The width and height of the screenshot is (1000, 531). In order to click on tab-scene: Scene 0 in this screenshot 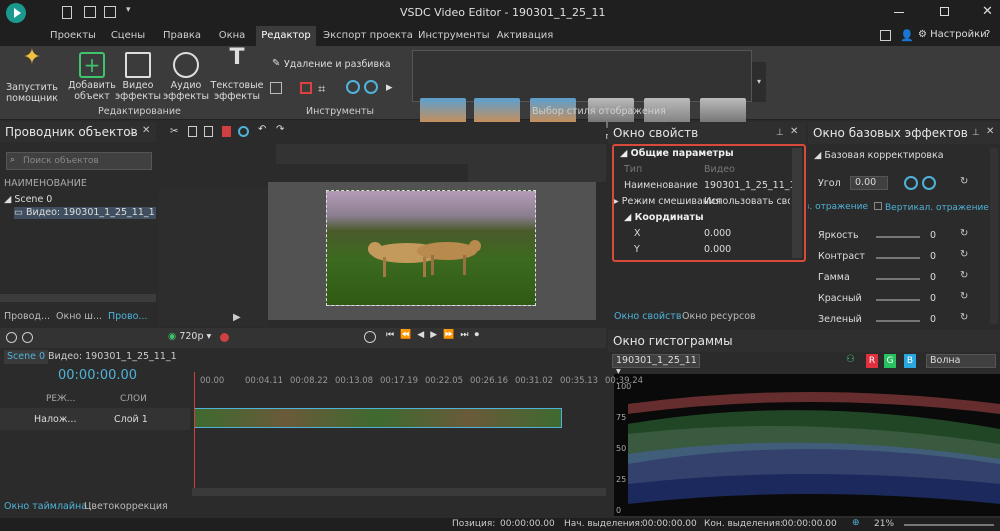, I will do `click(26, 357)`.